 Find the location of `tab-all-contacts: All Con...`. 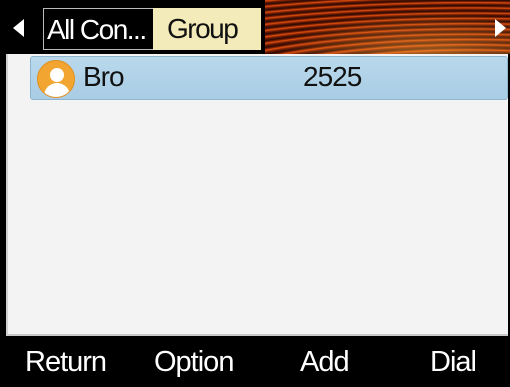

tab-all-contacts: All Con... is located at coordinates (98, 29).